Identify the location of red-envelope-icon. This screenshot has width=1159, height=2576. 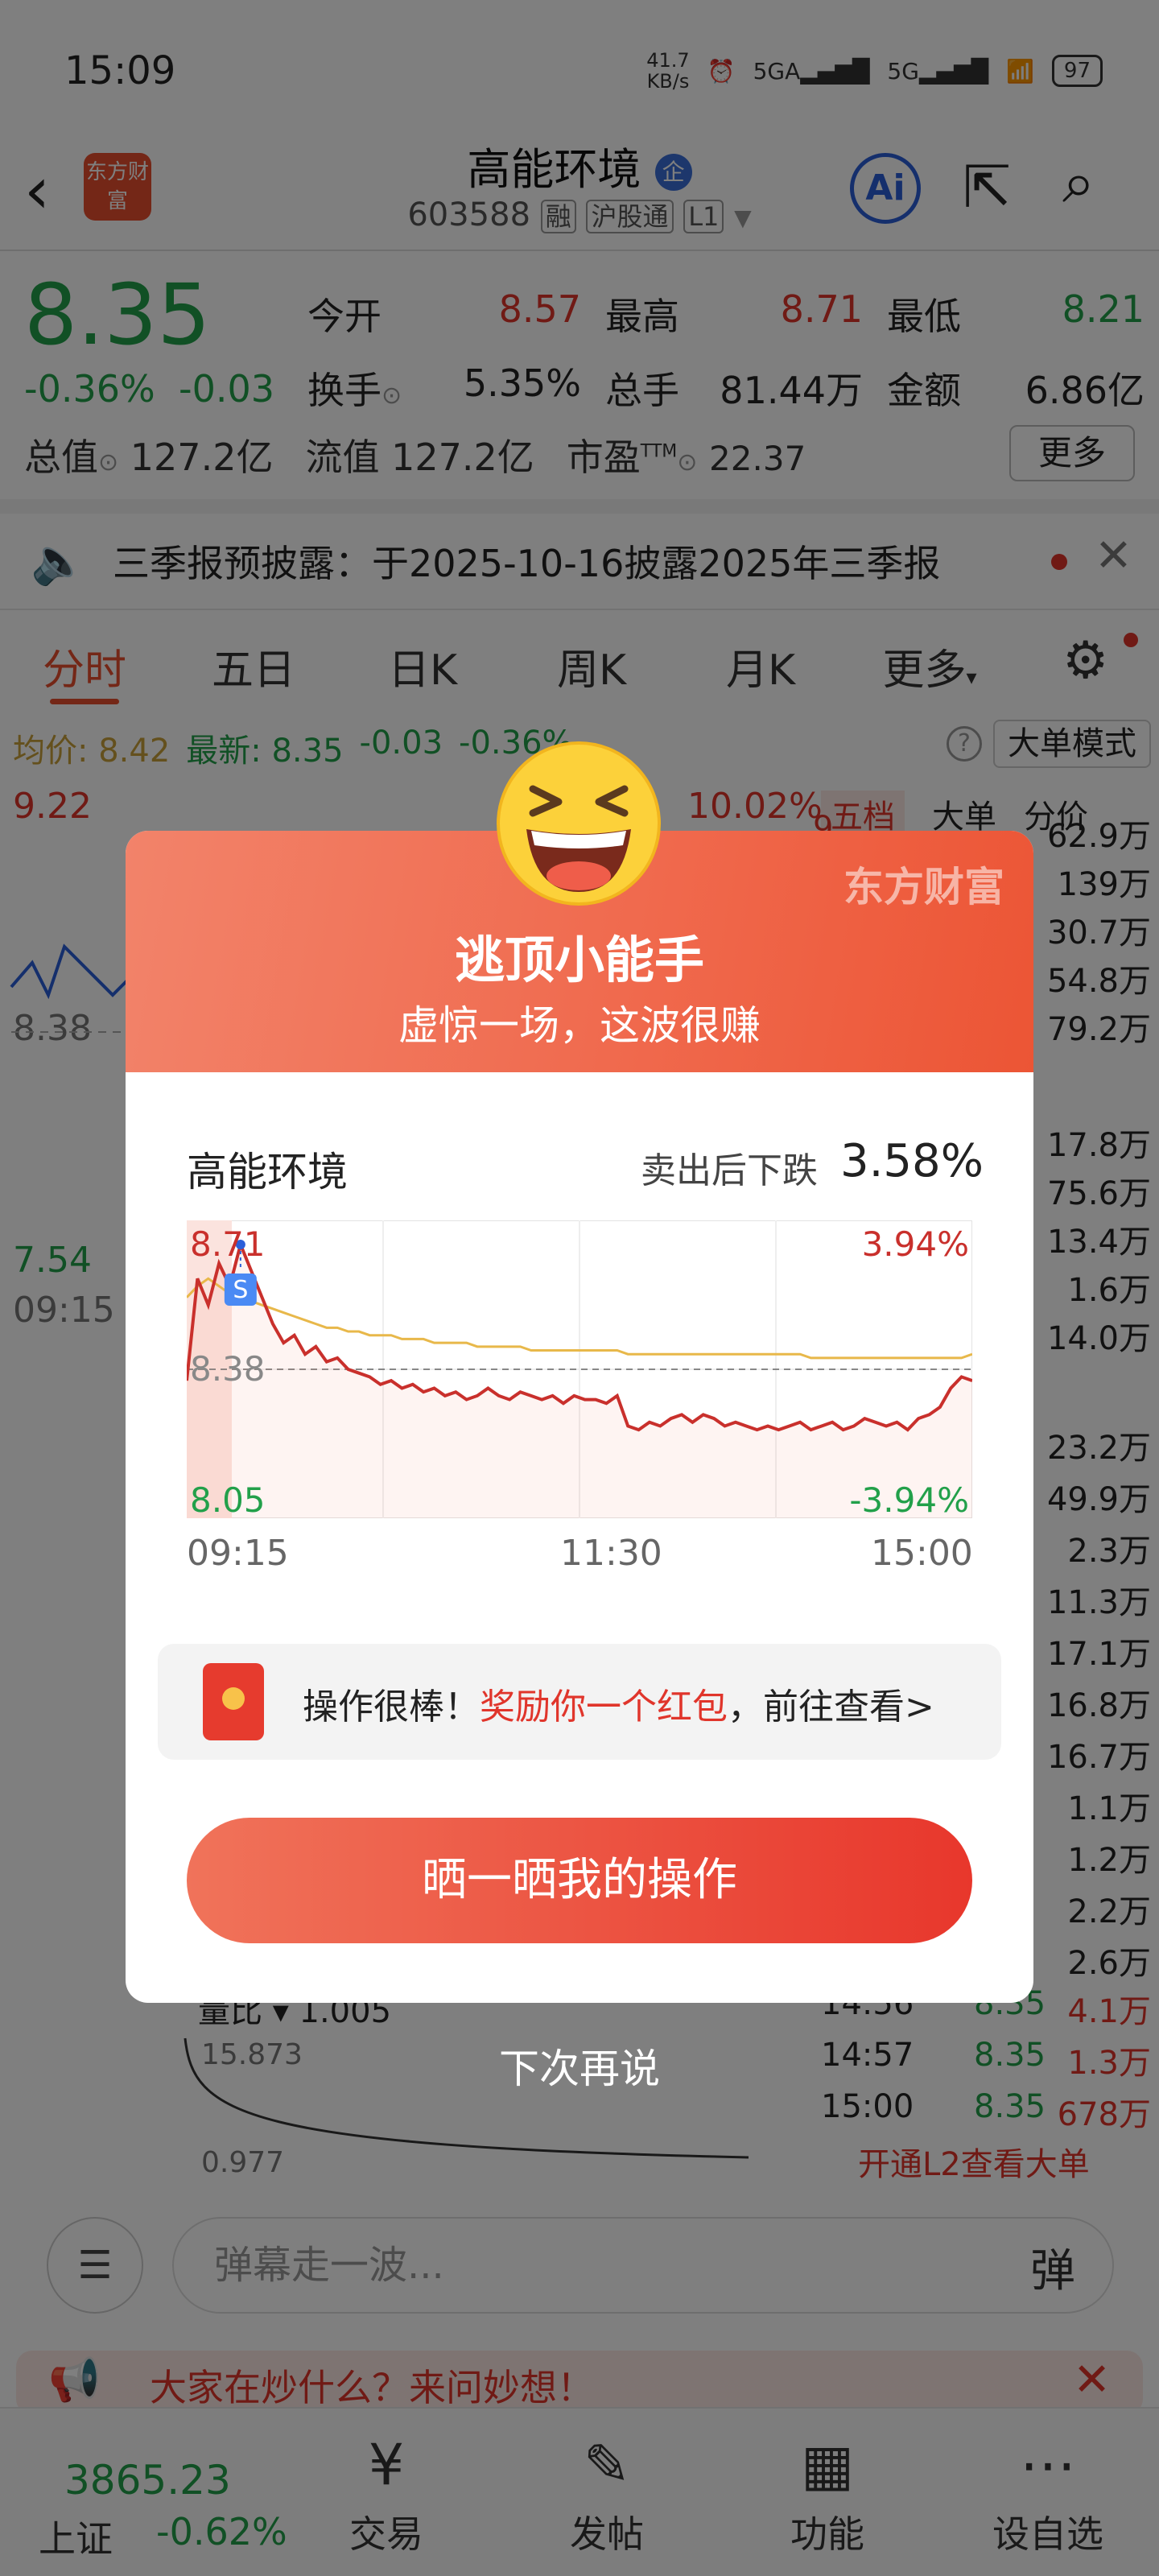
(233, 1701).